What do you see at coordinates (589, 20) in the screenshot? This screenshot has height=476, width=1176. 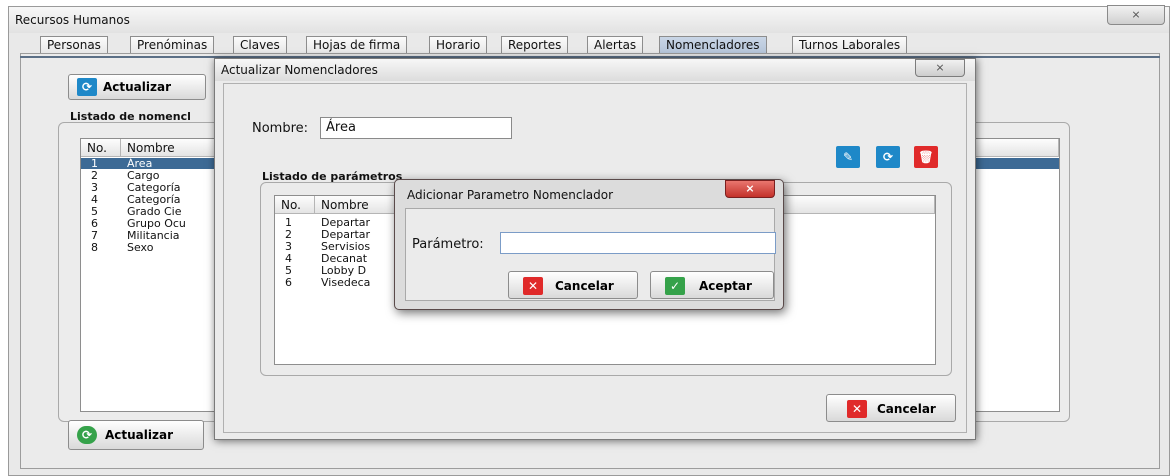 I see `main-titlebar: Recursos Humanos` at bounding box center [589, 20].